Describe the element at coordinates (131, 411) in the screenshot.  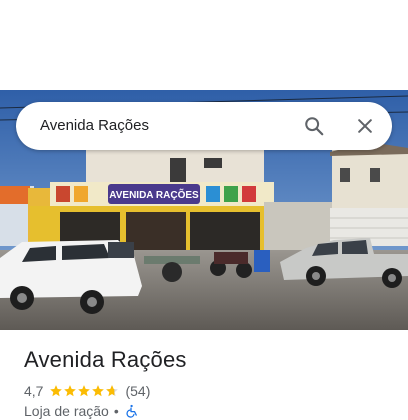
I see `wheelchair-icon` at that location.